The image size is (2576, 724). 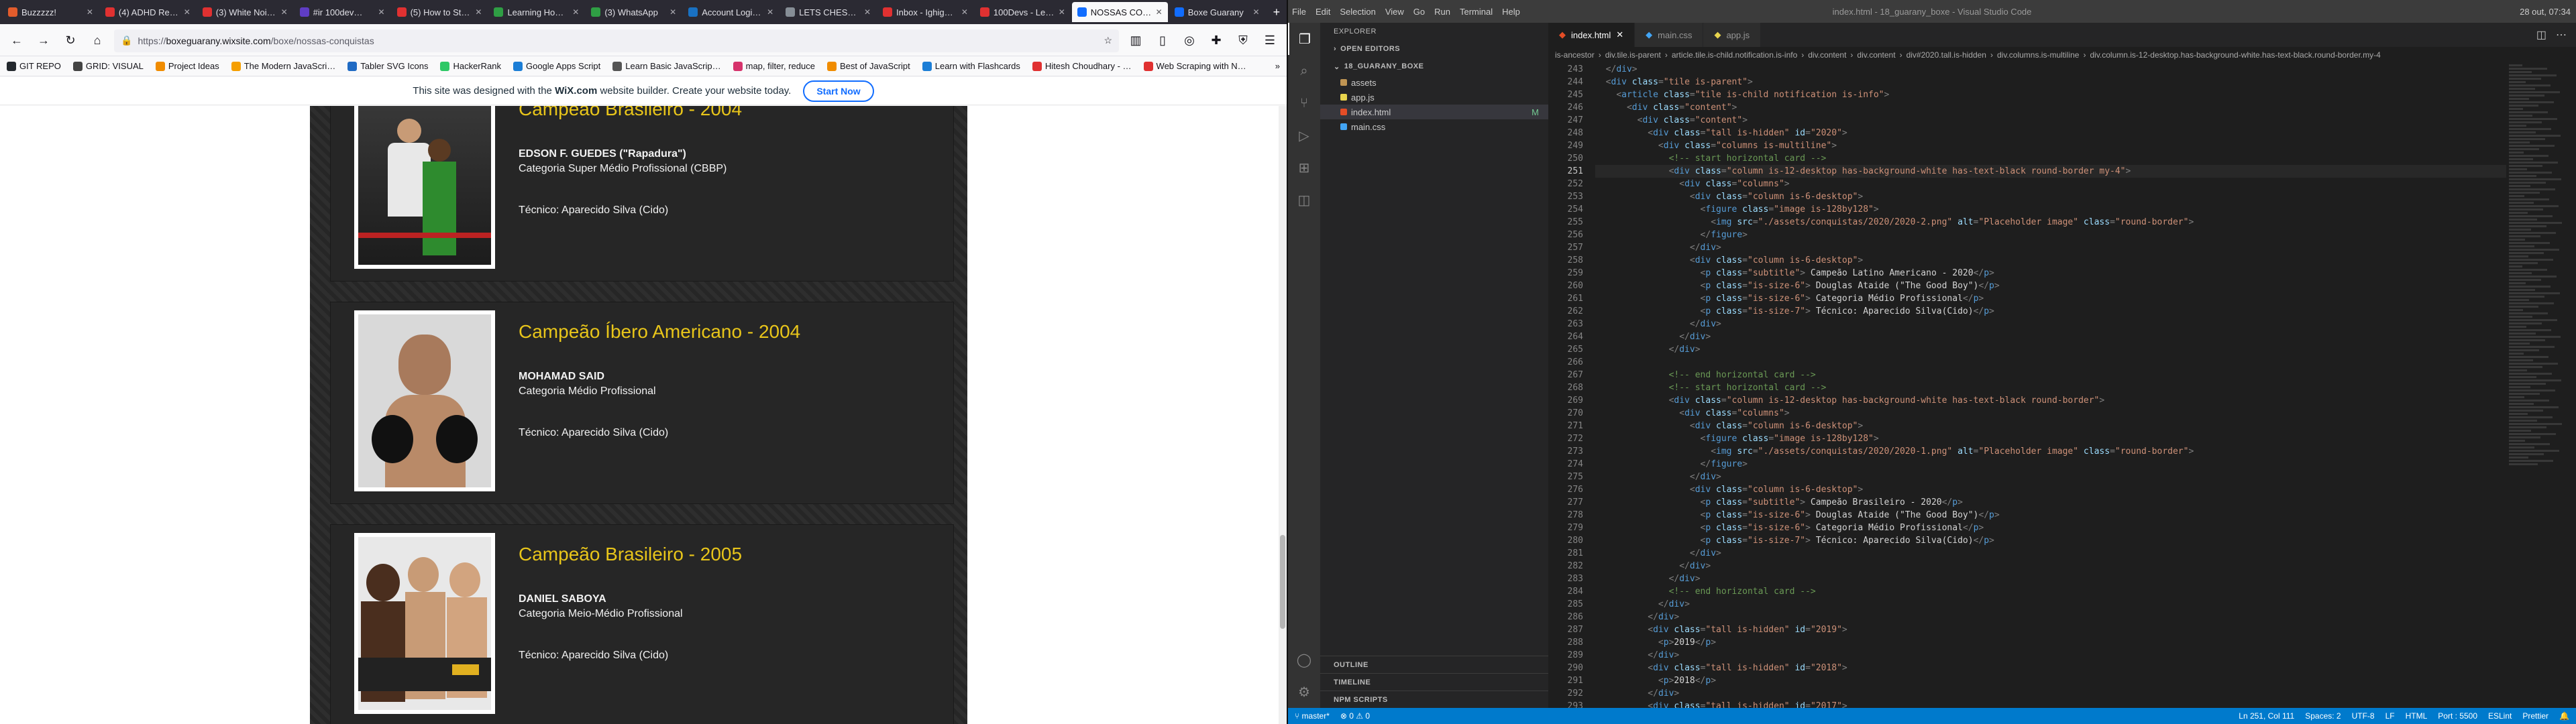 I want to click on account-icon: ◯, so click(x=1304, y=660).